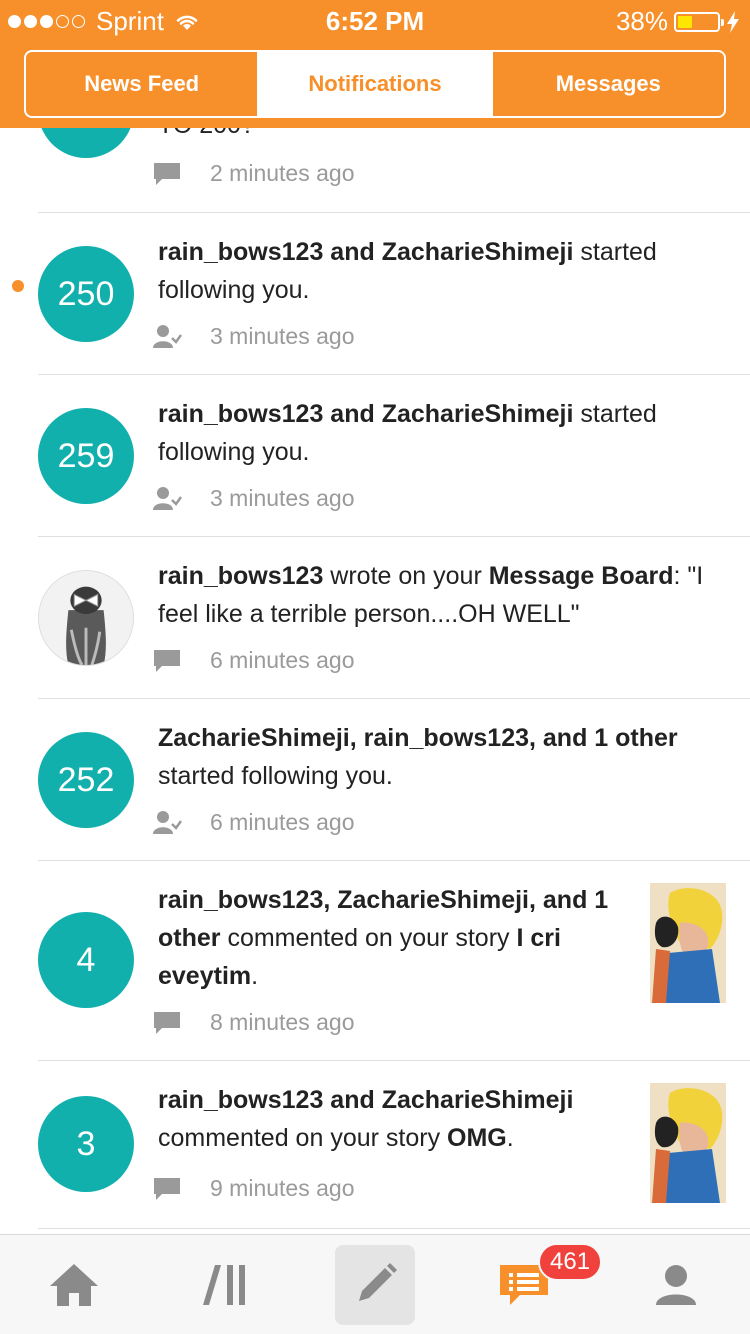  What do you see at coordinates (206, 133) in the screenshot?
I see `notification-text: TO 200?` at bounding box center [206, 133].